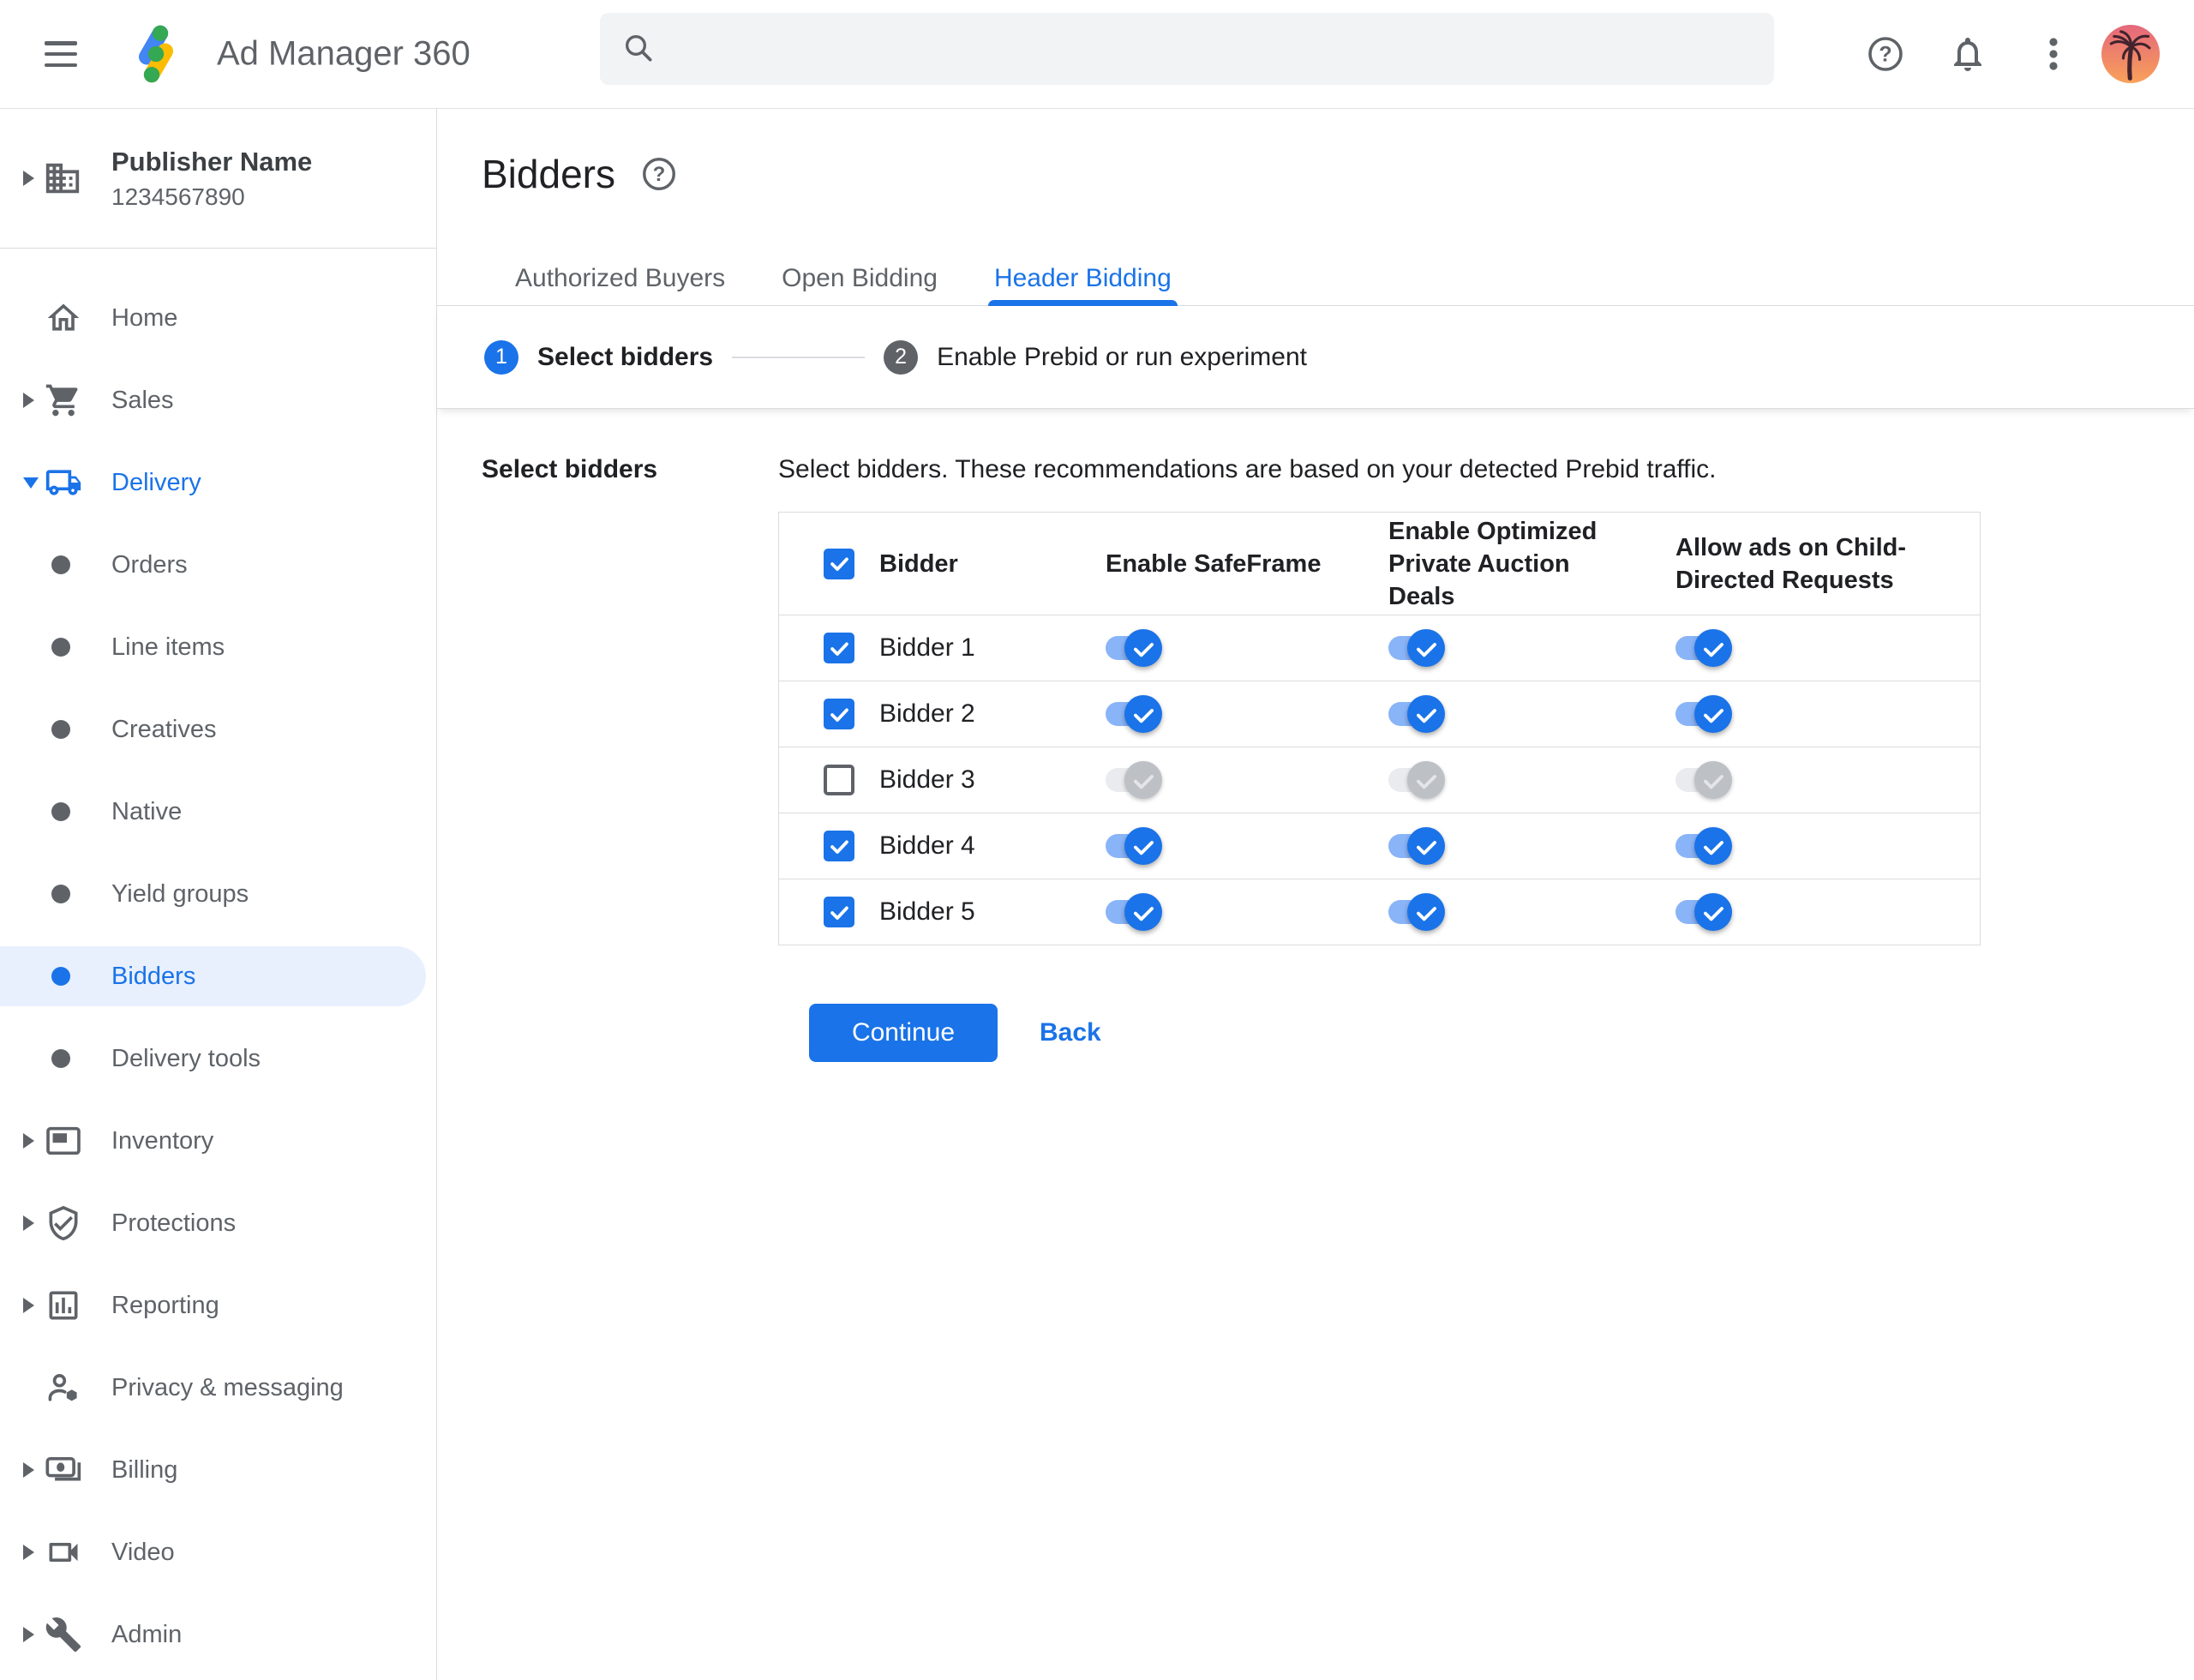  What do you see at coordinates (63, 1141) in the screenshot?
I see `inventory-icon` at bounding box center [63, 1141].